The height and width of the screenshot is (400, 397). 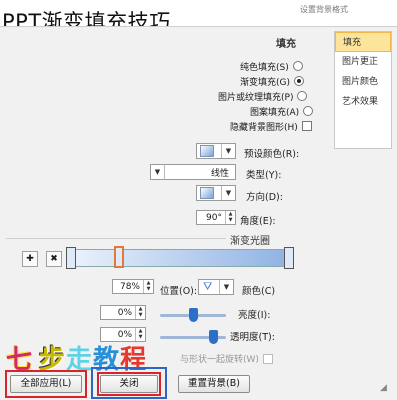 What do you see at coordinates (324, 9) in the screenshot?
I see `window-caption: 设置背景格式` at bounding box center [324, 9].